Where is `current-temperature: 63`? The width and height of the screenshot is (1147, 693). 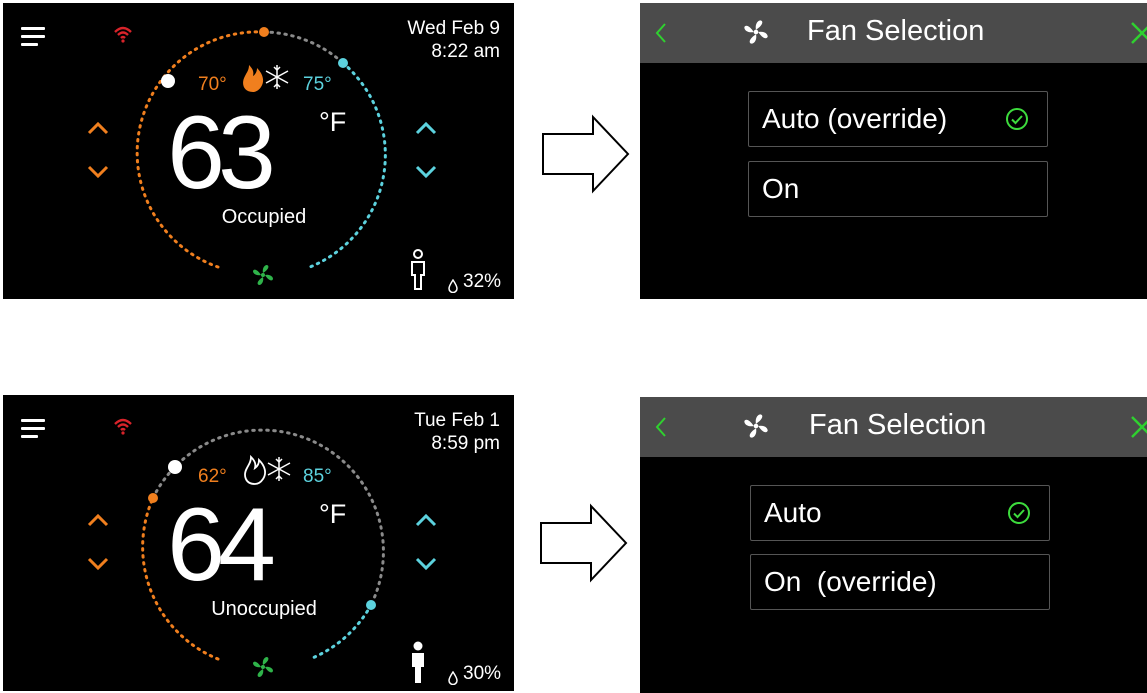
current-temperature: 63 is located at coordinates (221, 153).